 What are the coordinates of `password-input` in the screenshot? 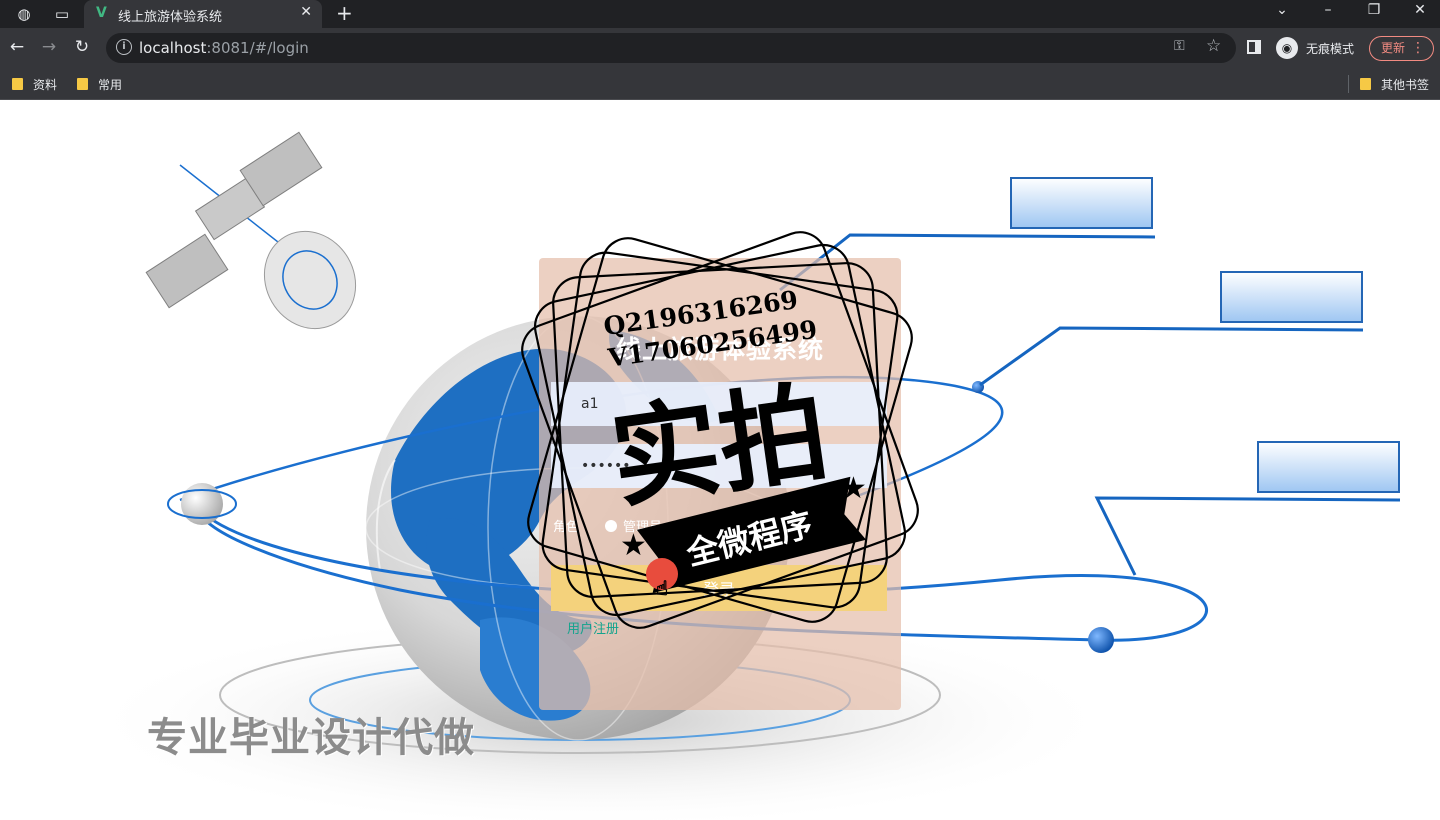 It's located at (719, 466).